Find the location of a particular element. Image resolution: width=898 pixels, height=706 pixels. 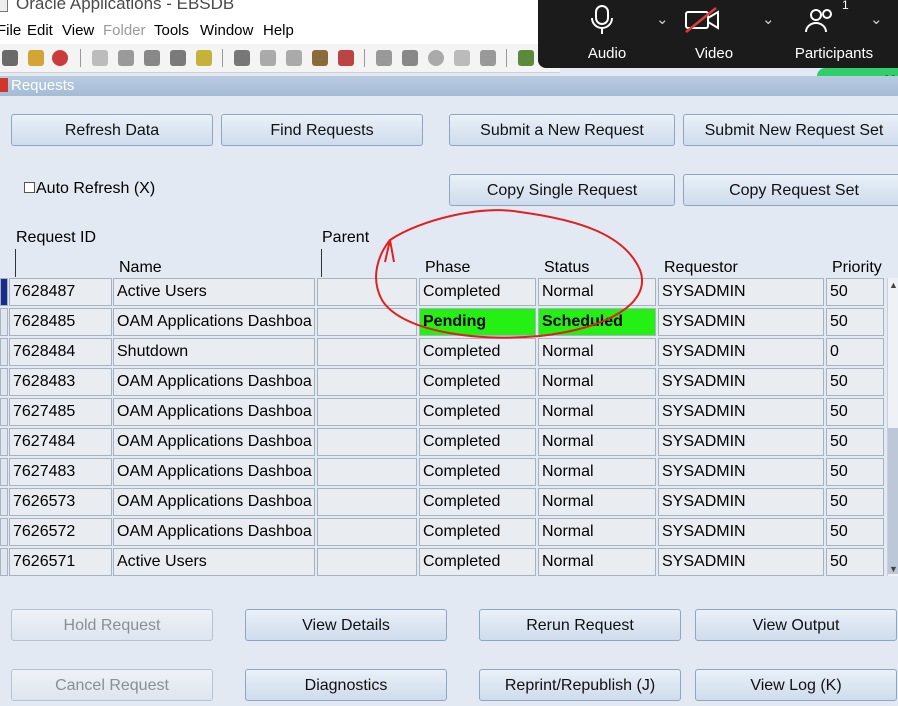

participants-options-chevron-icon: ⌄ is located at coordinates (876, 19).